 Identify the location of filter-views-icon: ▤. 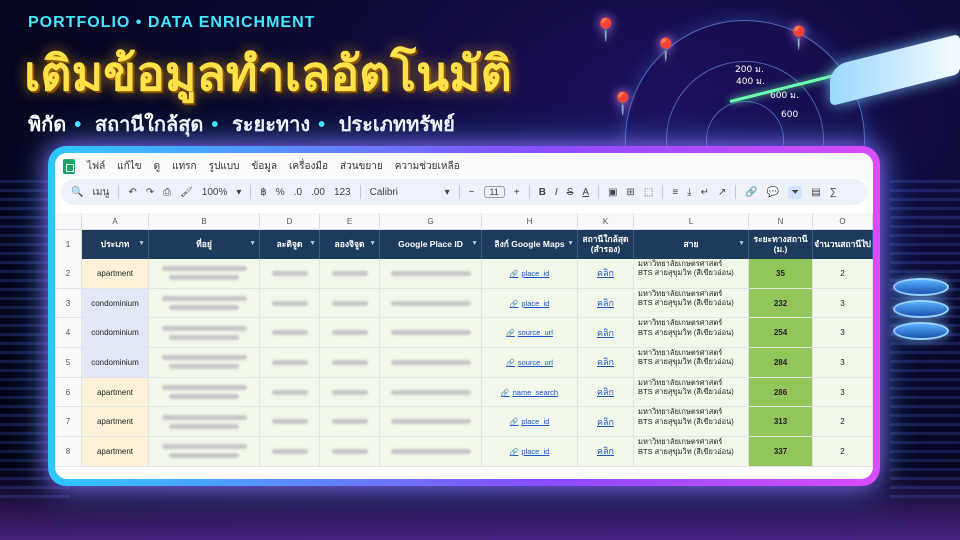
(815, 192).